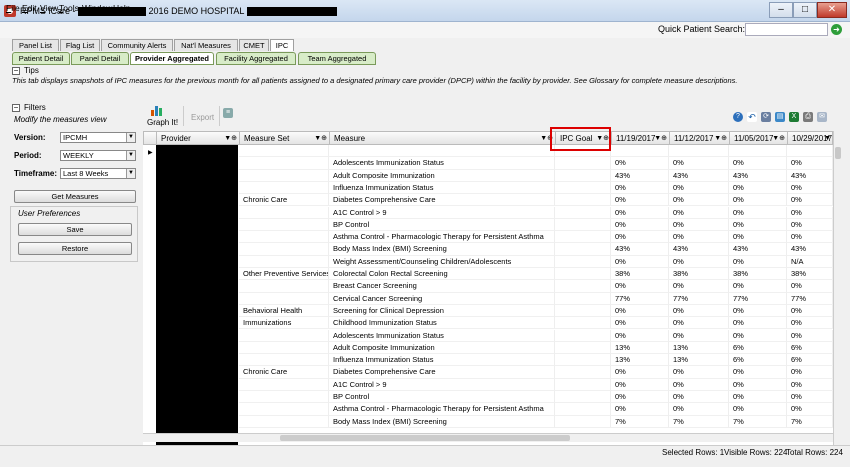 The width and height of the screenshot is (850, 467). I want to click on maximize-button: □, so click(805, 10).